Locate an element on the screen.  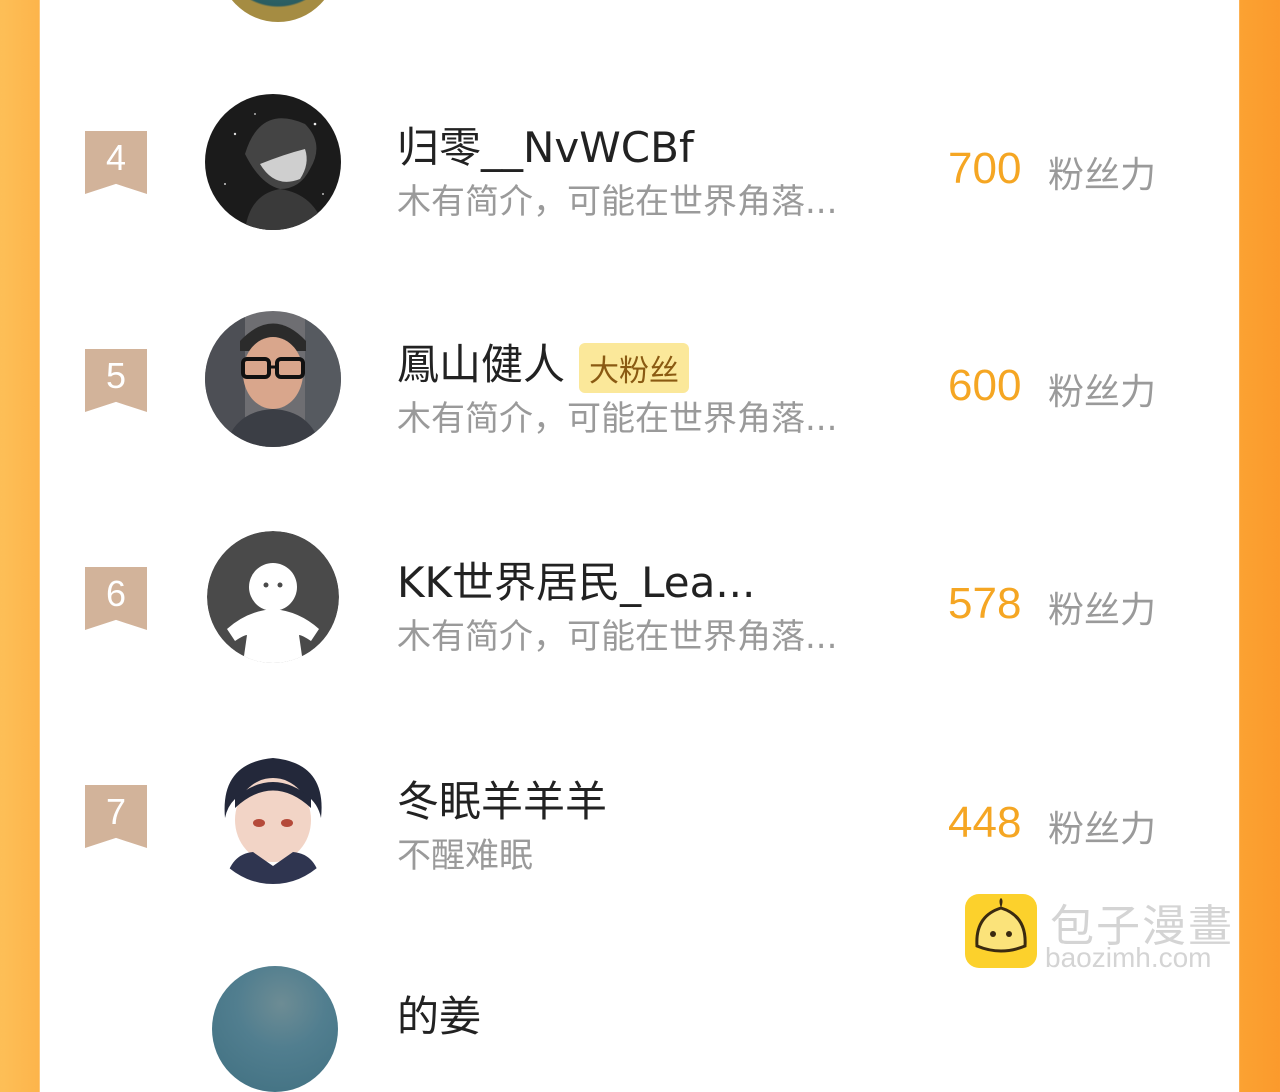
user-name-text: 冬眠羊羊羊 is located at coordinates (502, 801).